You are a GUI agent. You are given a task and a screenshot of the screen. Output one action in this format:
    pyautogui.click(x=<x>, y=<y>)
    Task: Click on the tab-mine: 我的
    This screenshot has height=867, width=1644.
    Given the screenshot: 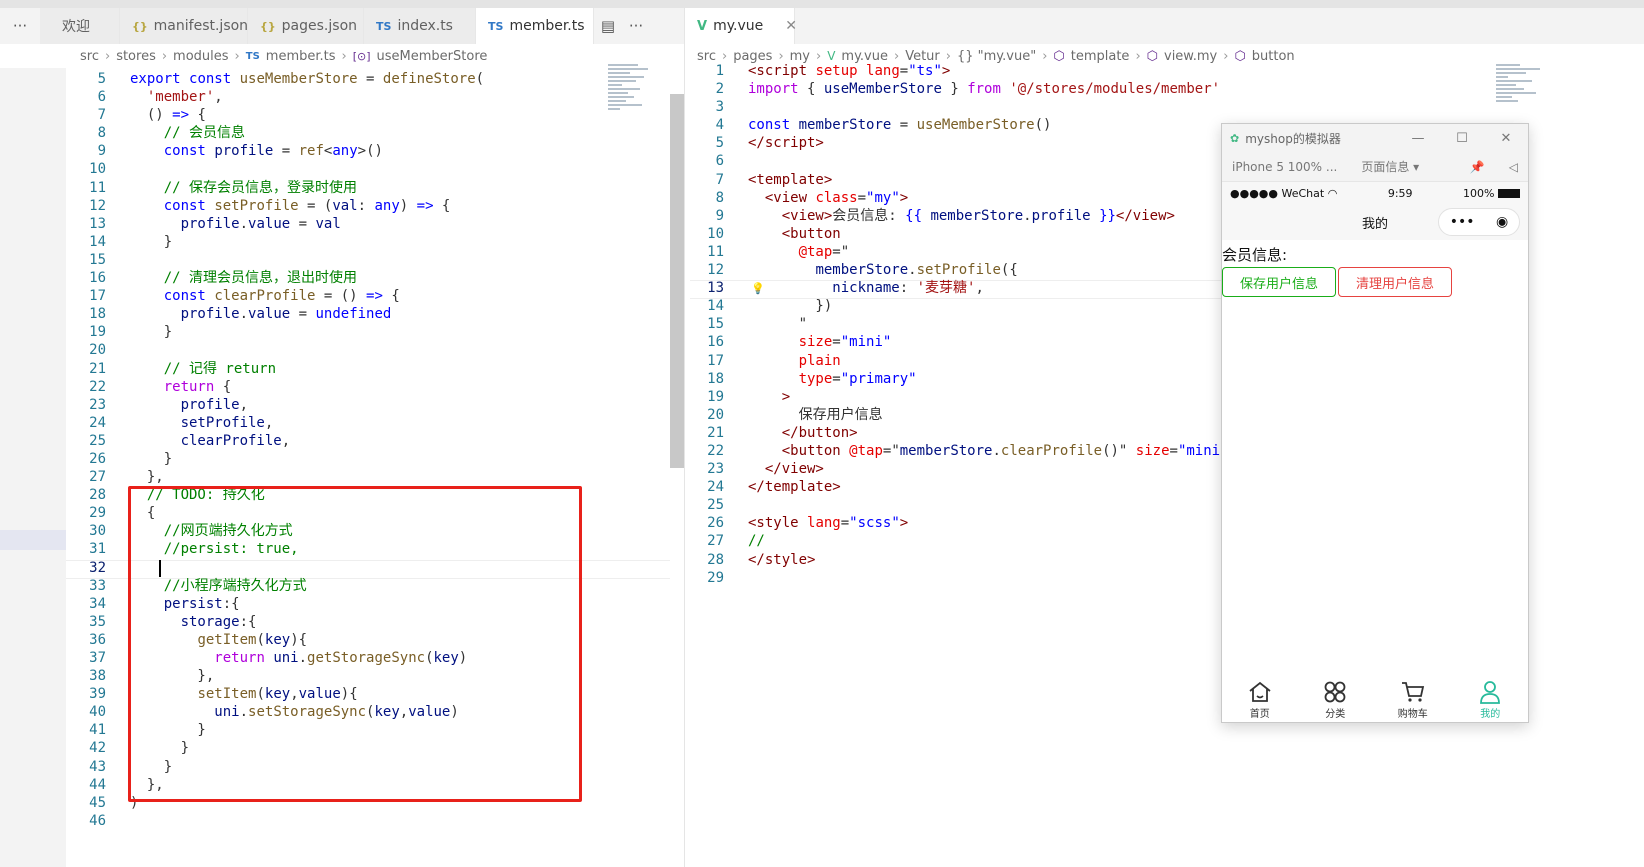 What is the action you would take?
    pyautogui.click(x=1490, y=699)
    